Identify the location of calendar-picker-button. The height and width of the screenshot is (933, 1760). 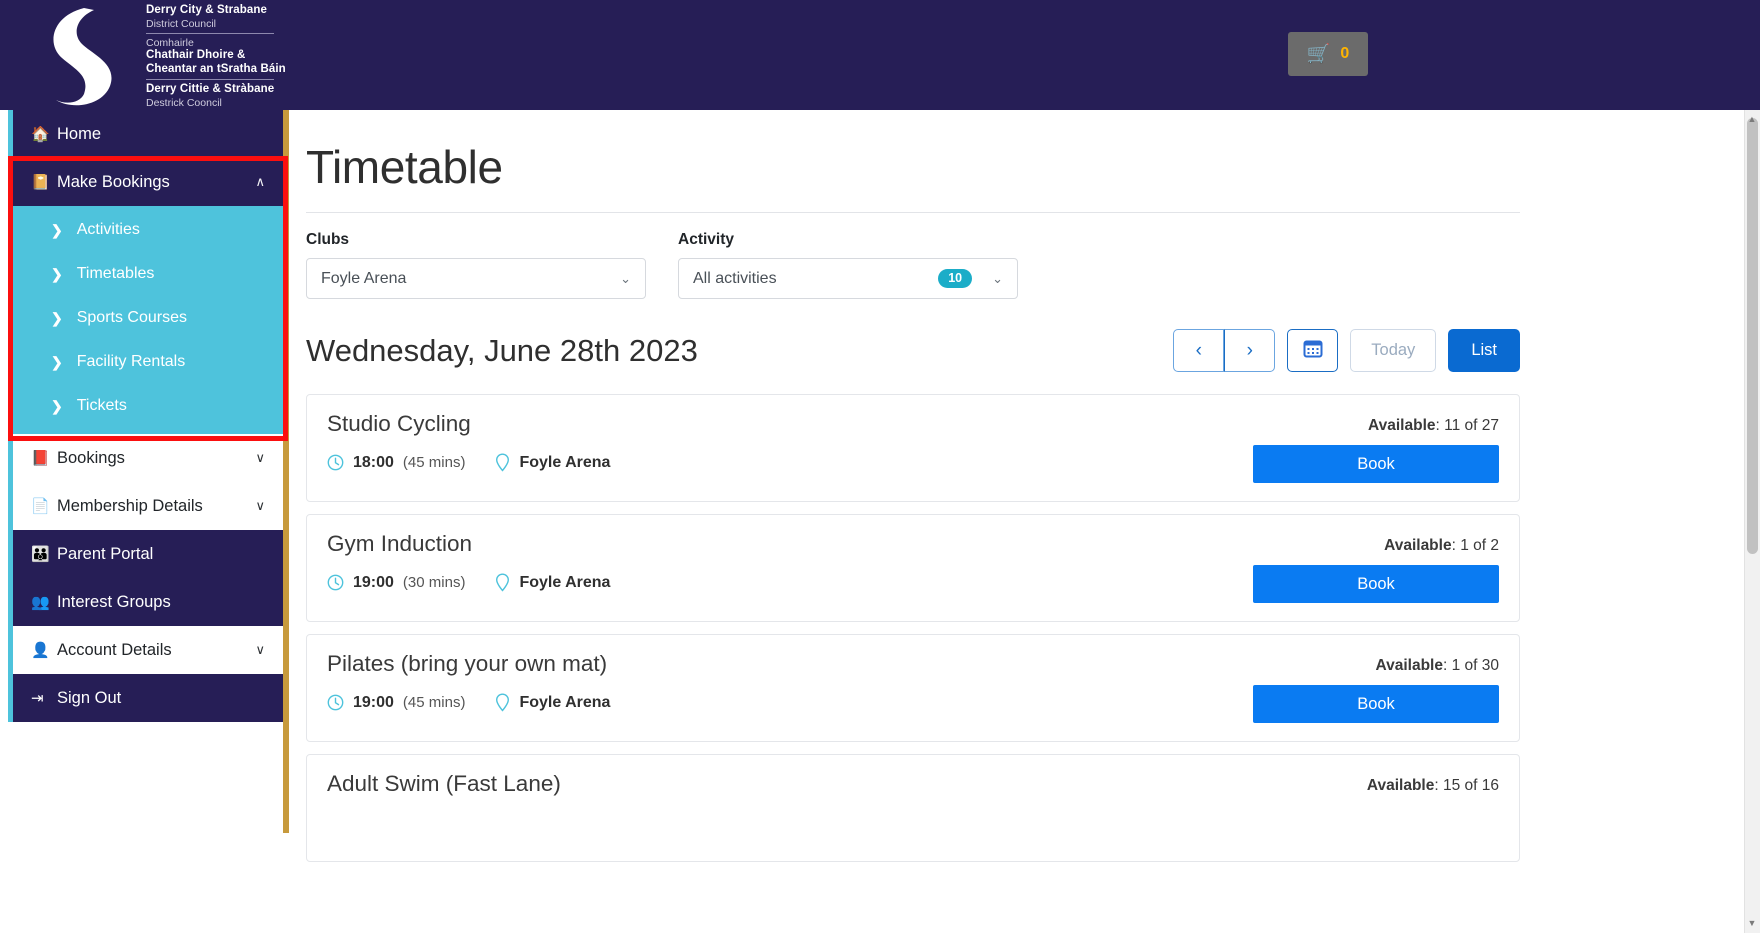
(1313, 350).